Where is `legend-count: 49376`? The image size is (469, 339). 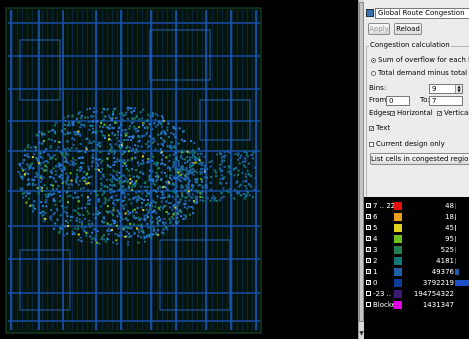 legend-count: 49376 is located at coordinates (442, 272).